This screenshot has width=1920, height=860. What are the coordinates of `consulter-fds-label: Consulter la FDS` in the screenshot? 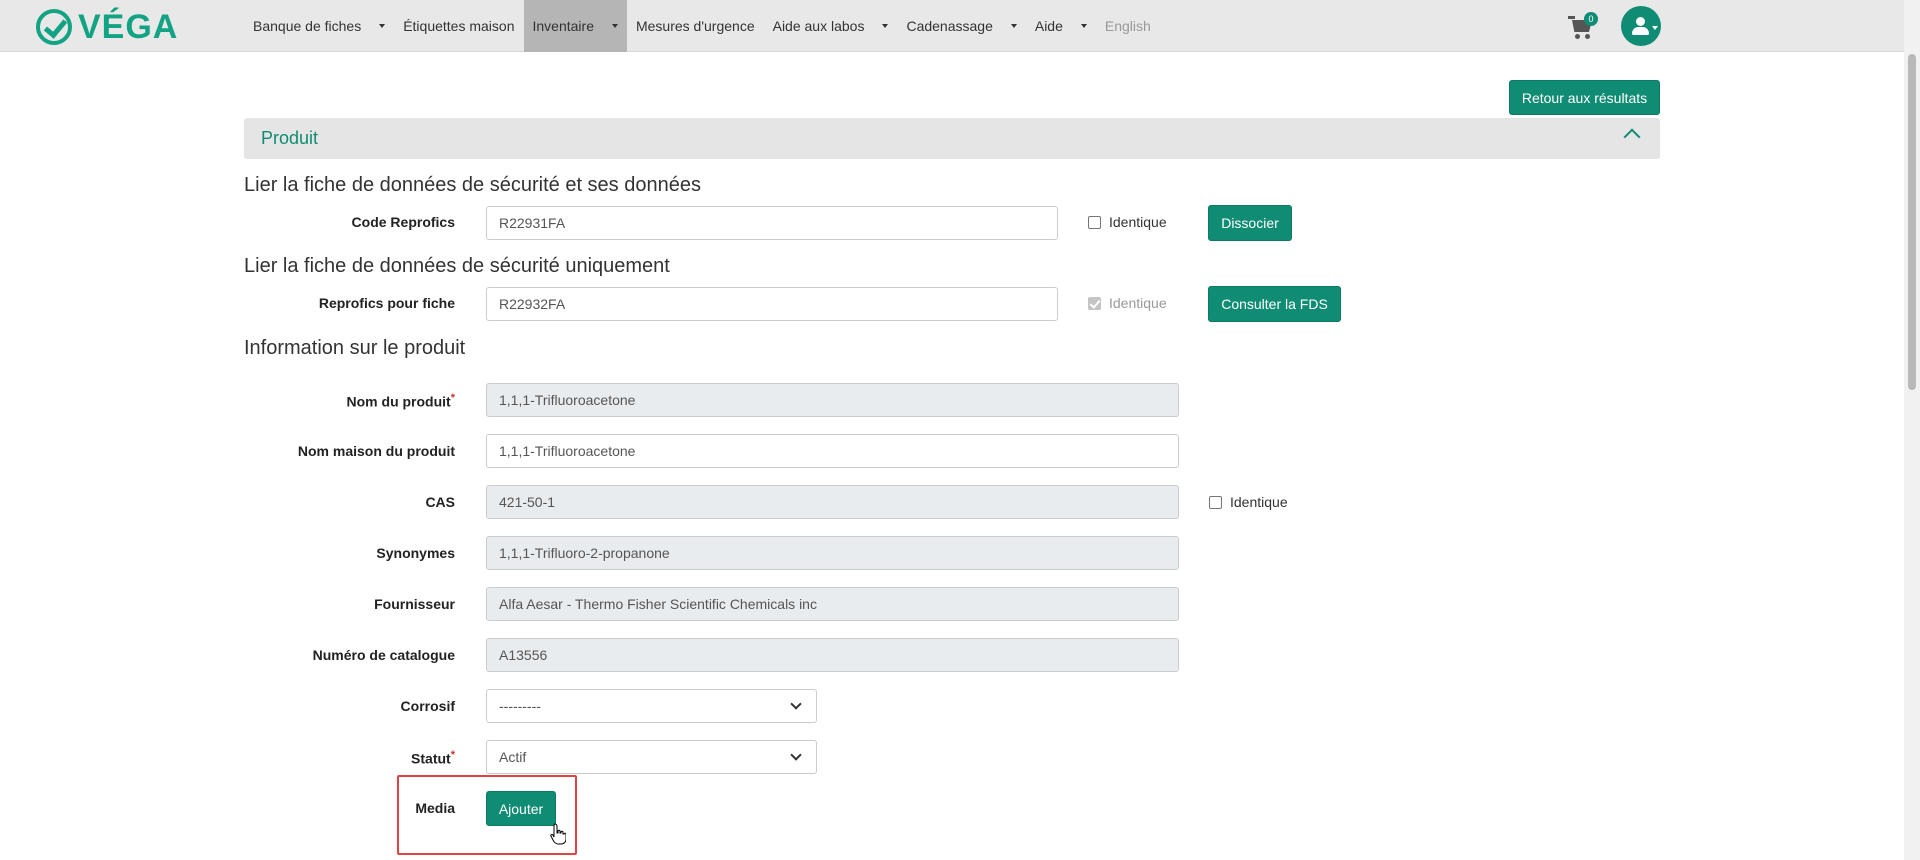 It's located at (1274, 304).